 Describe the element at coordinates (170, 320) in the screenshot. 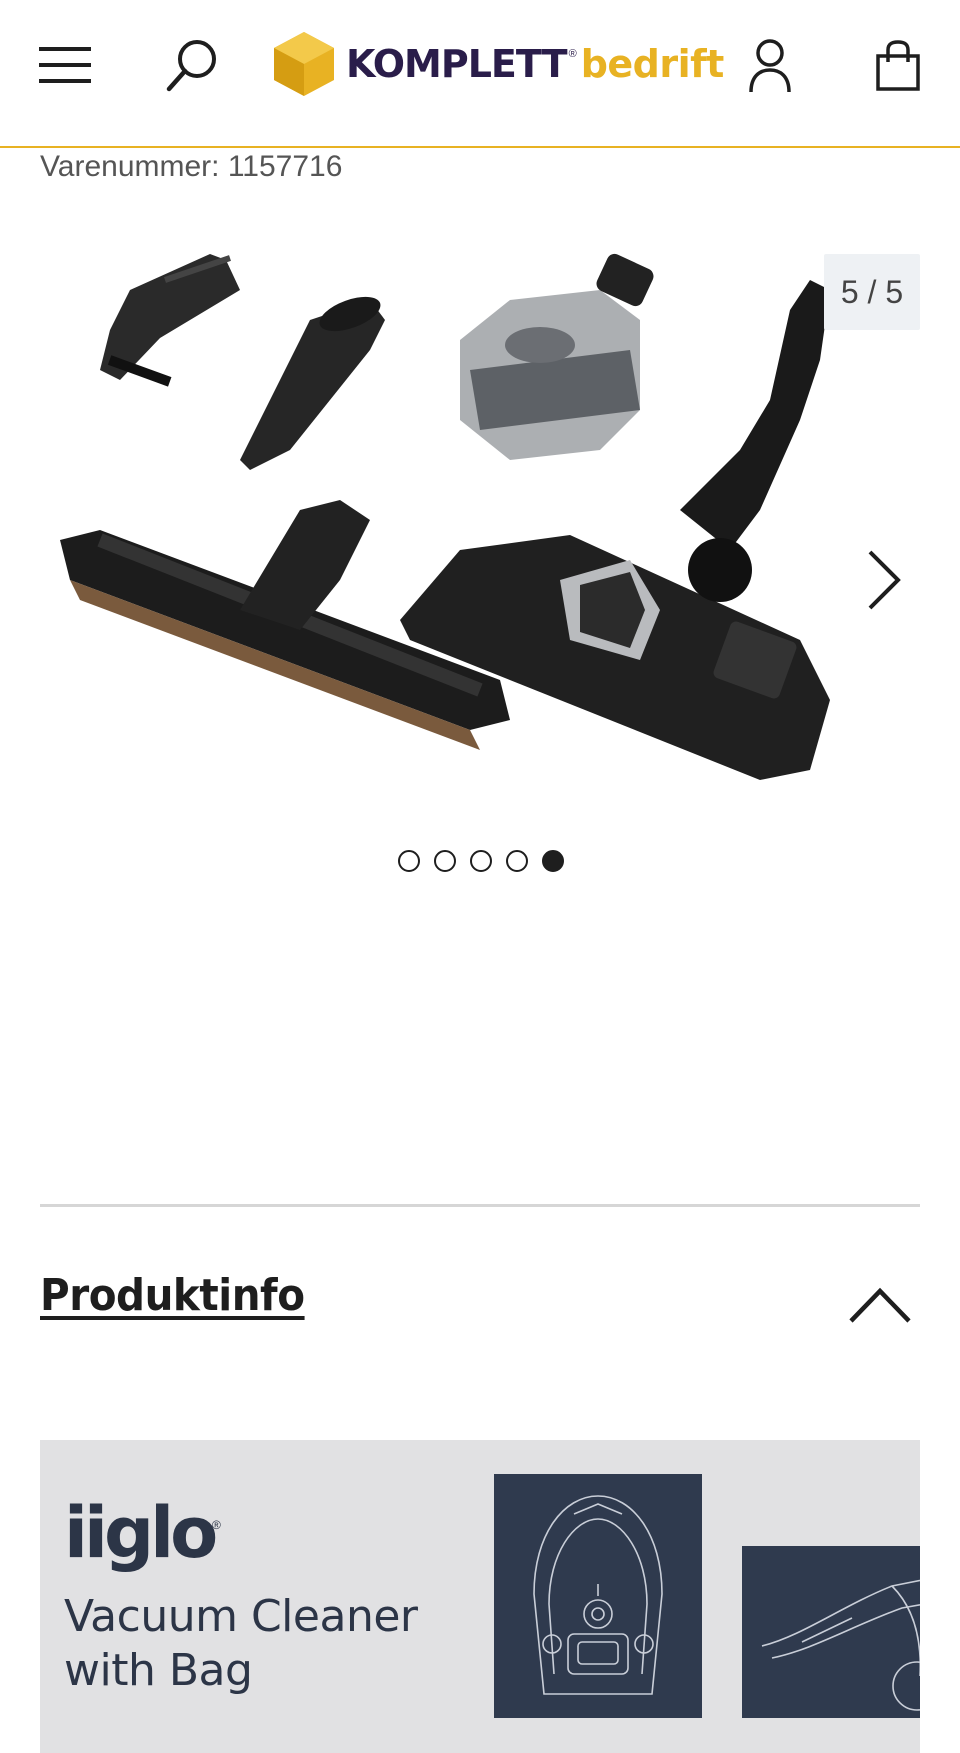

I see `upholstery-brush-nozzle` at that location.